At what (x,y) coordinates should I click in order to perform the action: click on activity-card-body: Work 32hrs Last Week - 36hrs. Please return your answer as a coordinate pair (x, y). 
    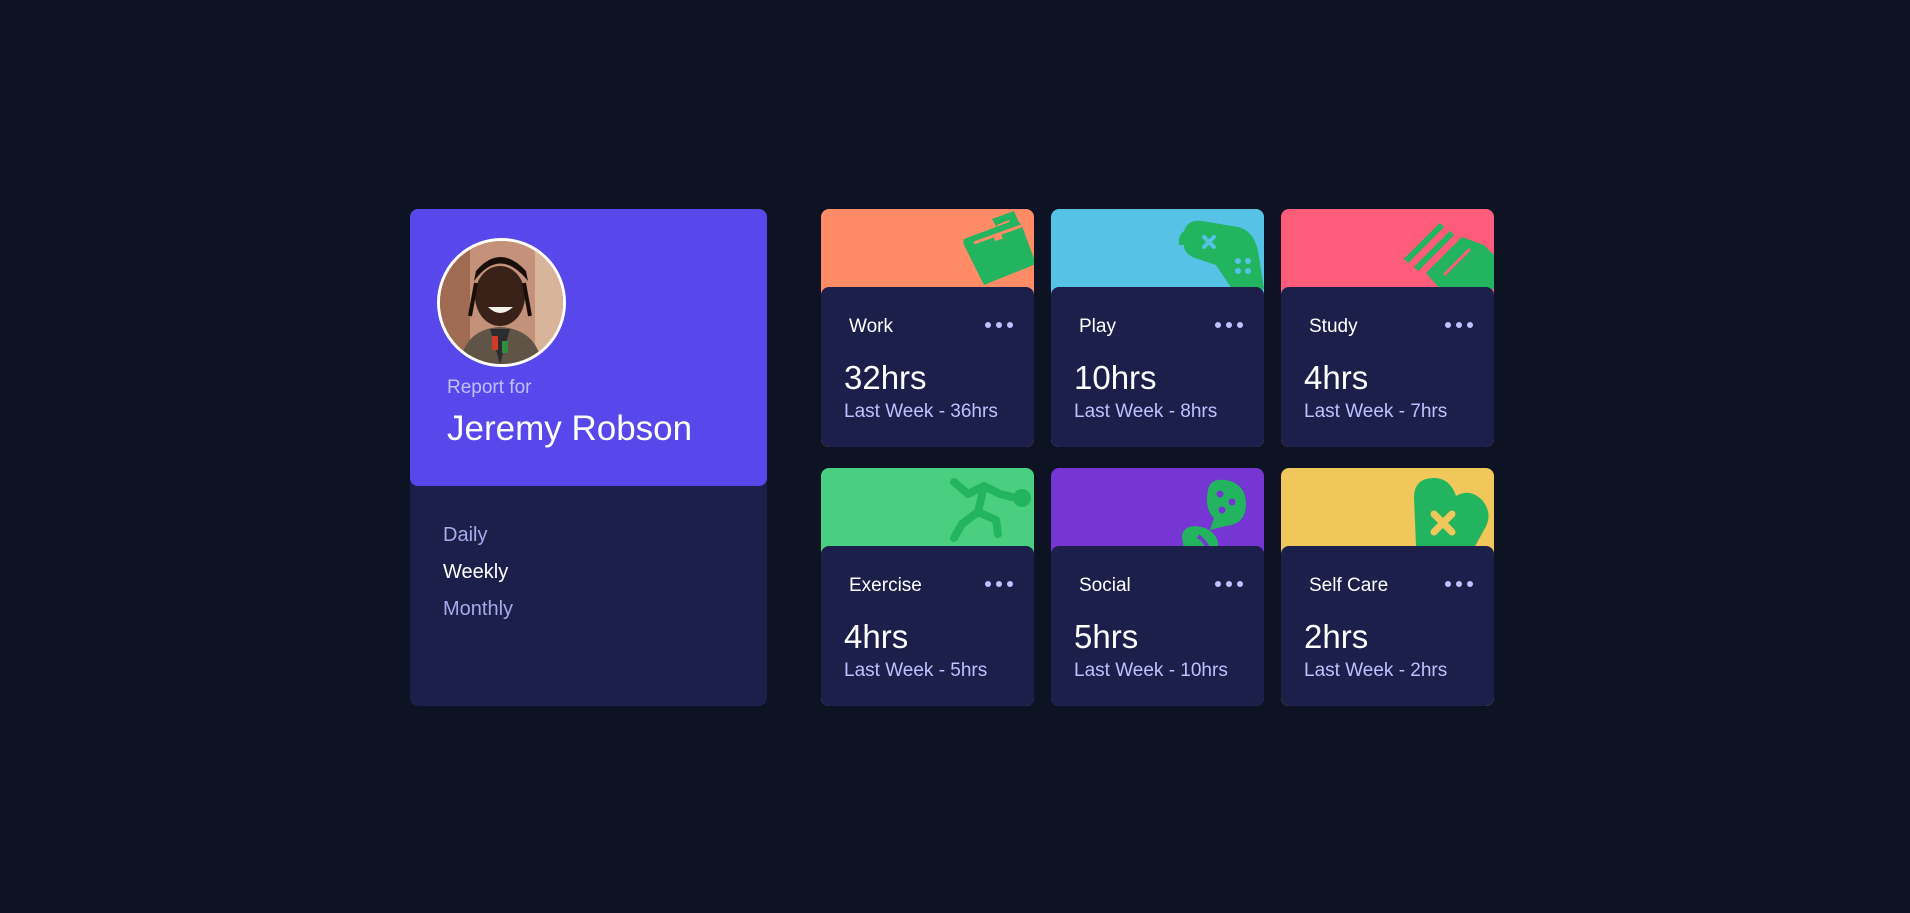
    Looking at the image, I should click on (927, 367).